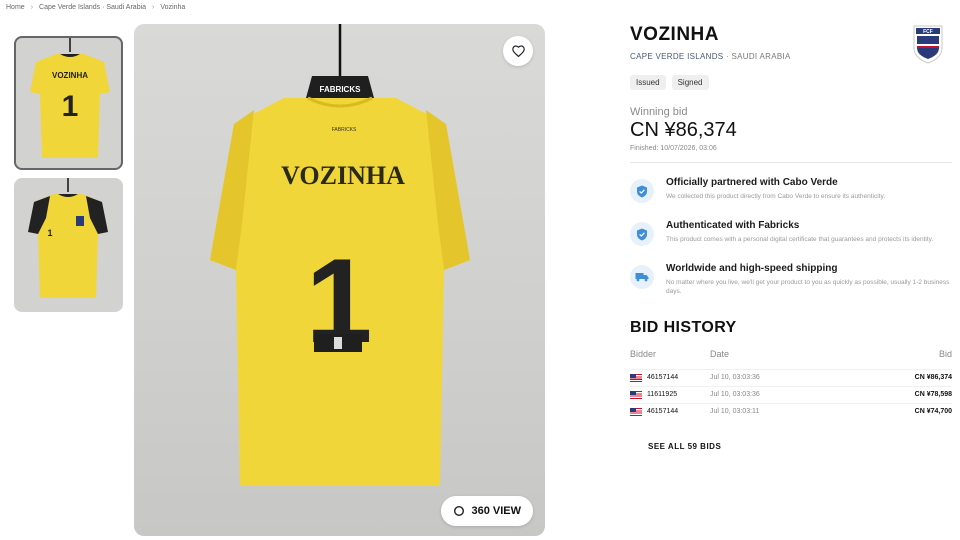 This screenshot has width=960, height=540. What do you see at coordinates (683, 327) in the screenshot?
I see `bid-history-title: BID HISTORY` at bounding box center [683, 327].